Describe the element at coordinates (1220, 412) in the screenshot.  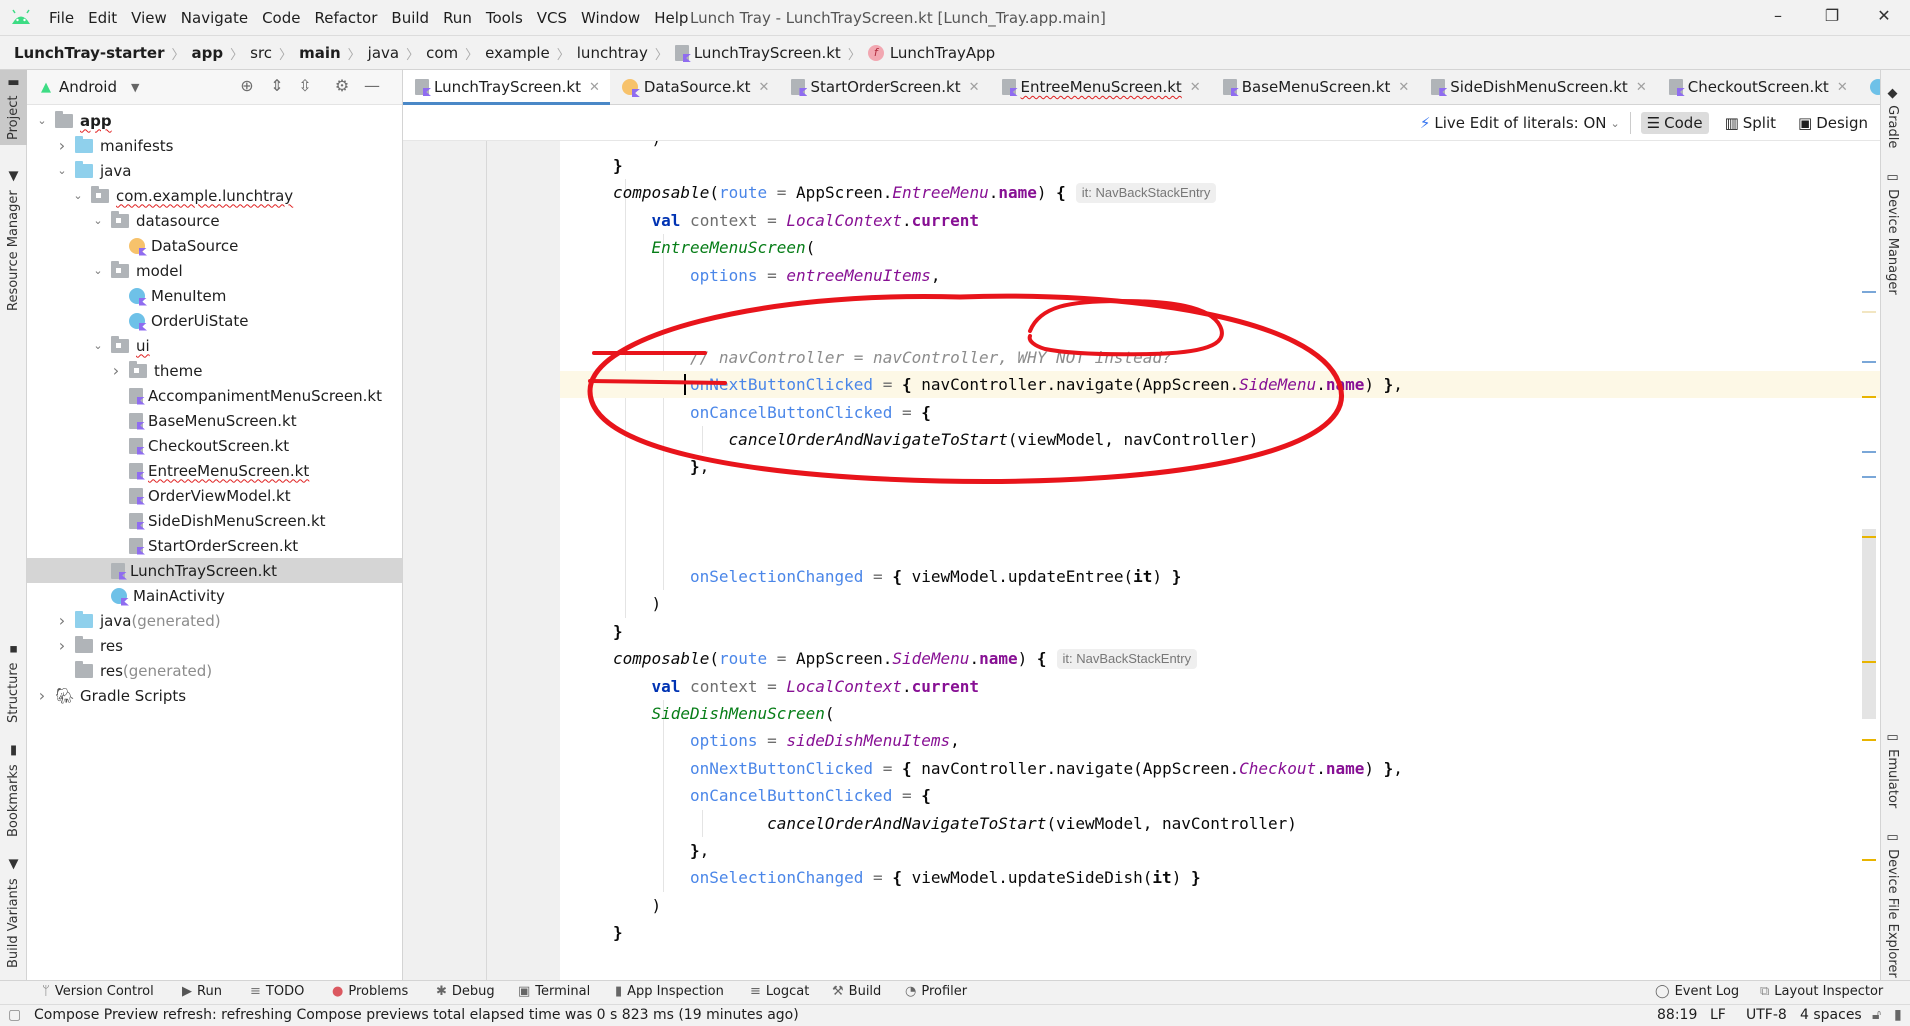
I see `code-line: 89onCancelButtonClicked = {` at that location.